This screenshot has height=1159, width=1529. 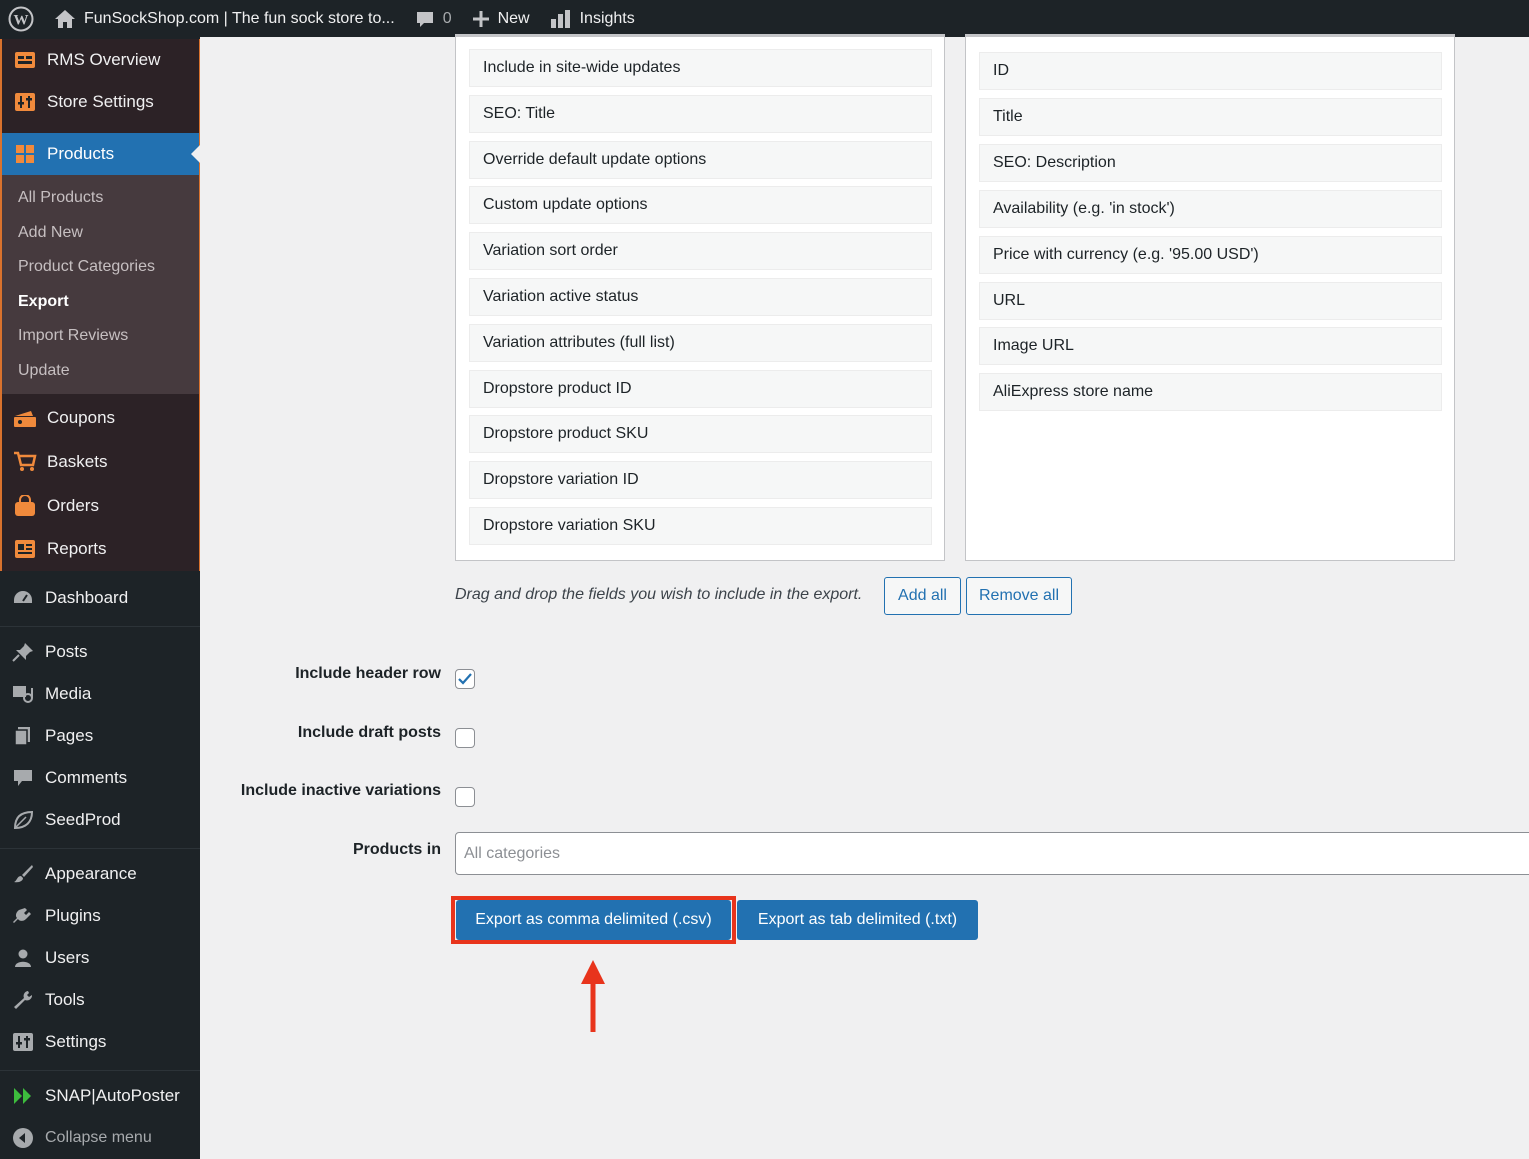 What do you see at coordinates (100, 958) in the screenshot?
I see `menu-users: Users` at bounding box center [100, 958].